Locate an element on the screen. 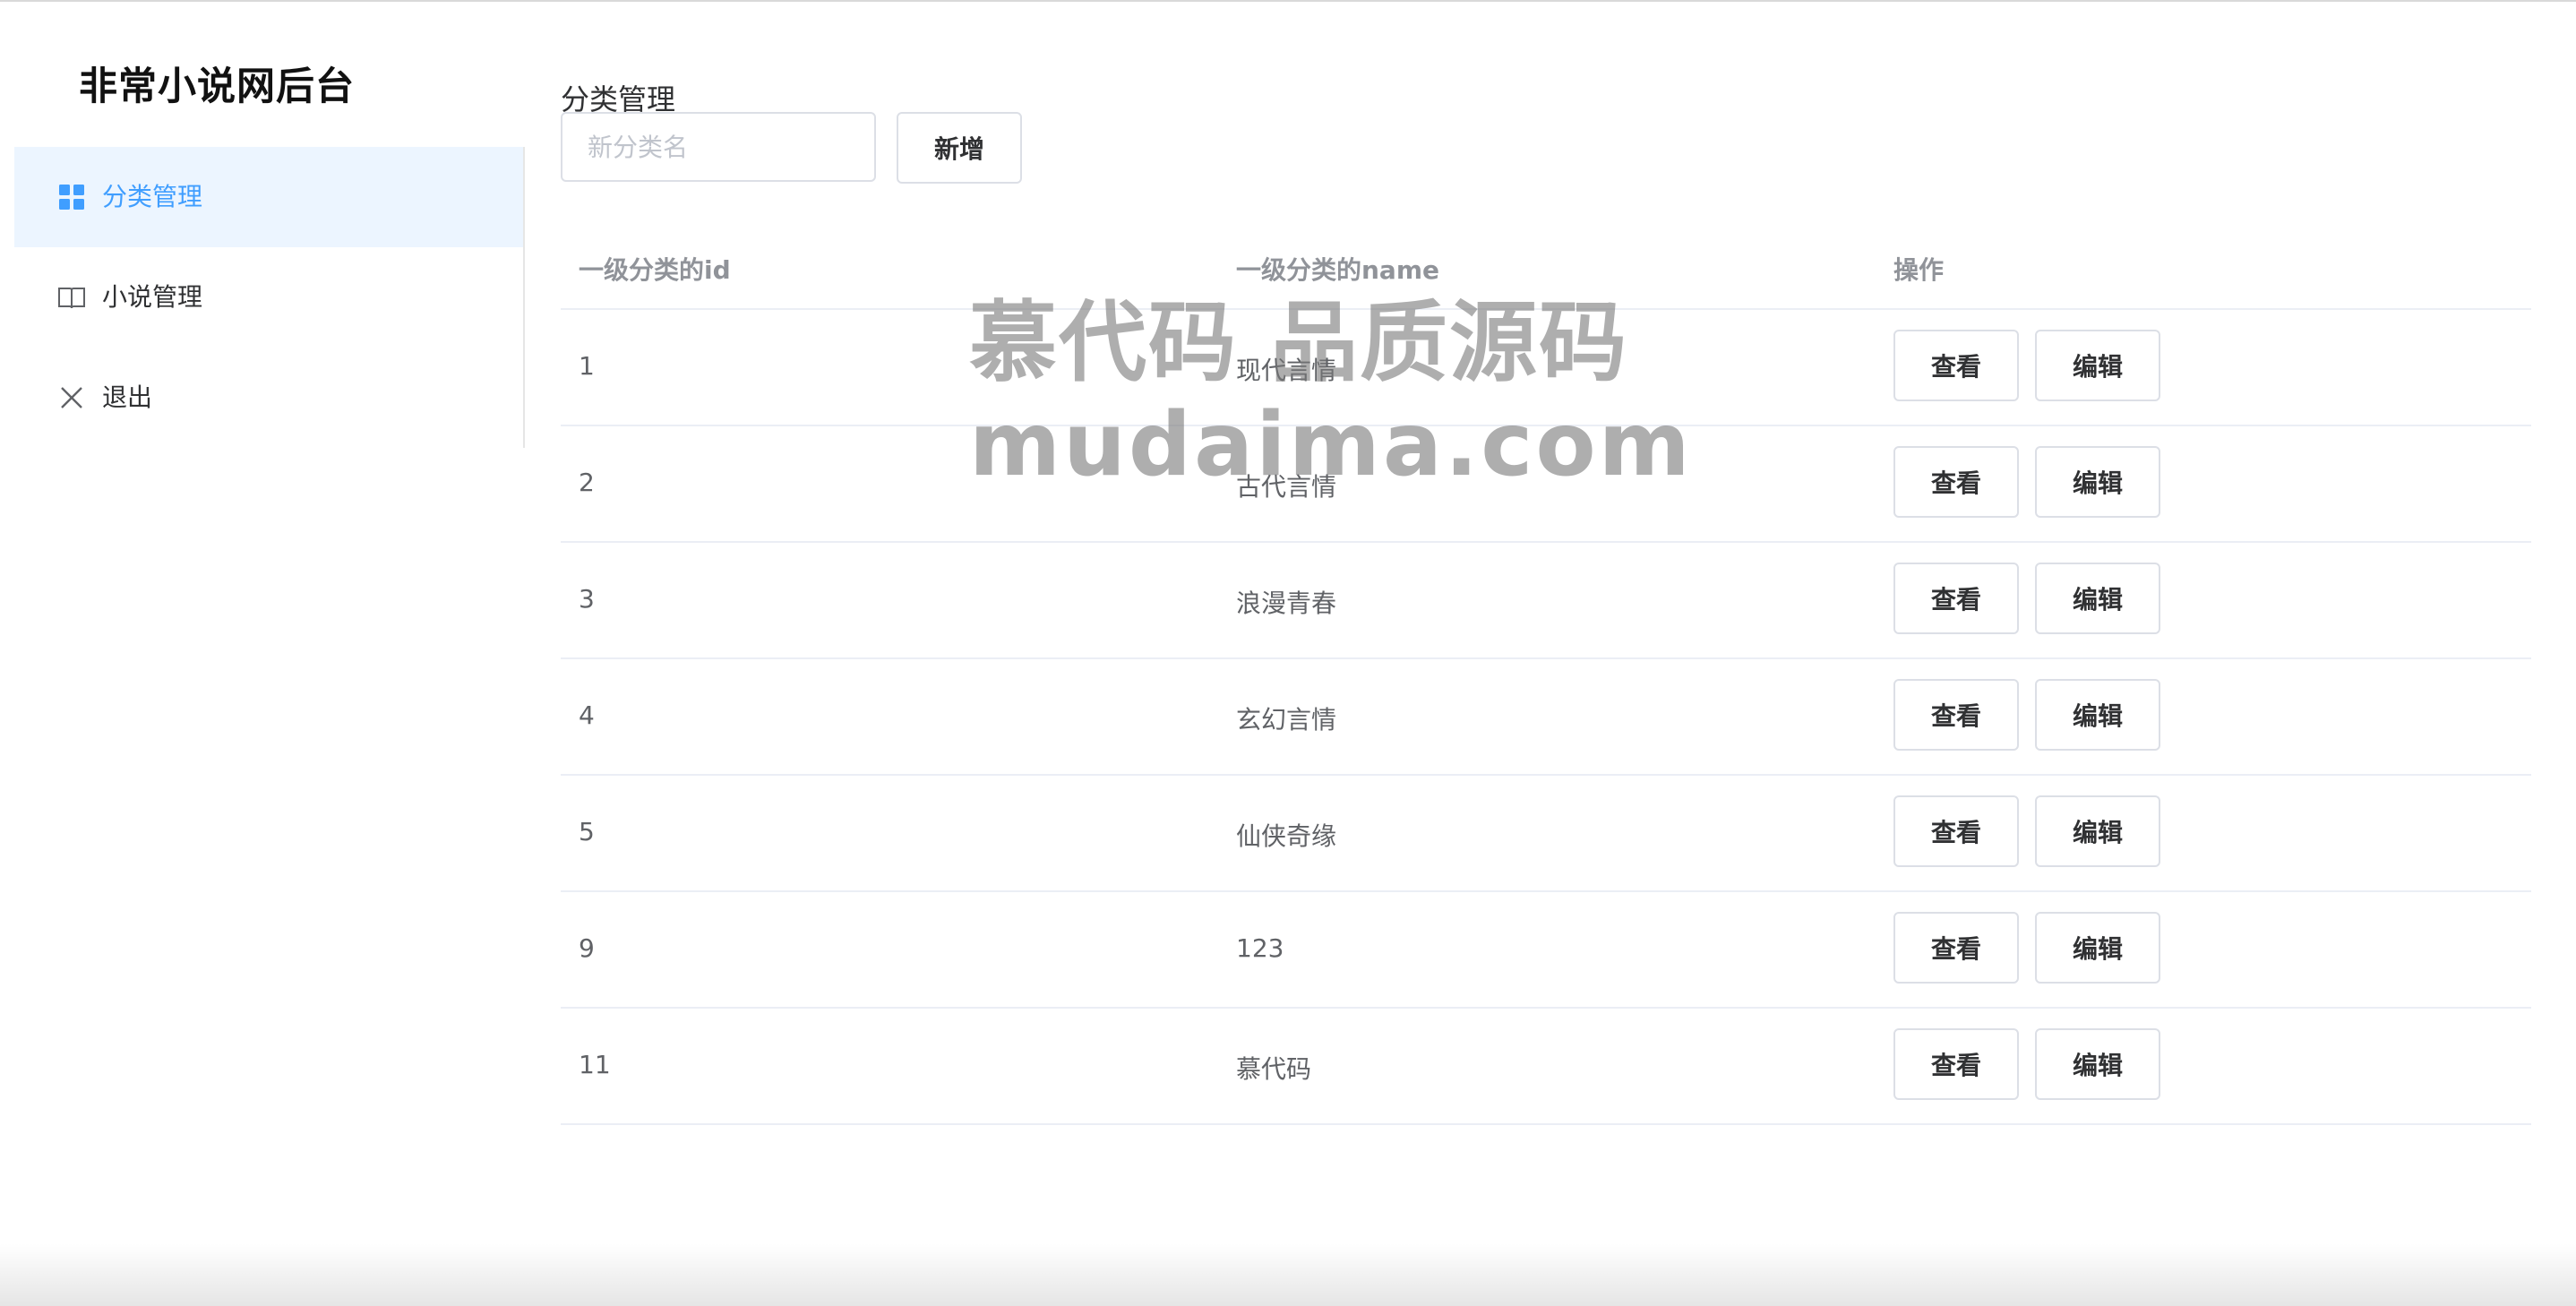 The image size is (2576, 1306). sidebar-menu: 分类管理 小说管理 退出 is located at coordinates (269, 297).